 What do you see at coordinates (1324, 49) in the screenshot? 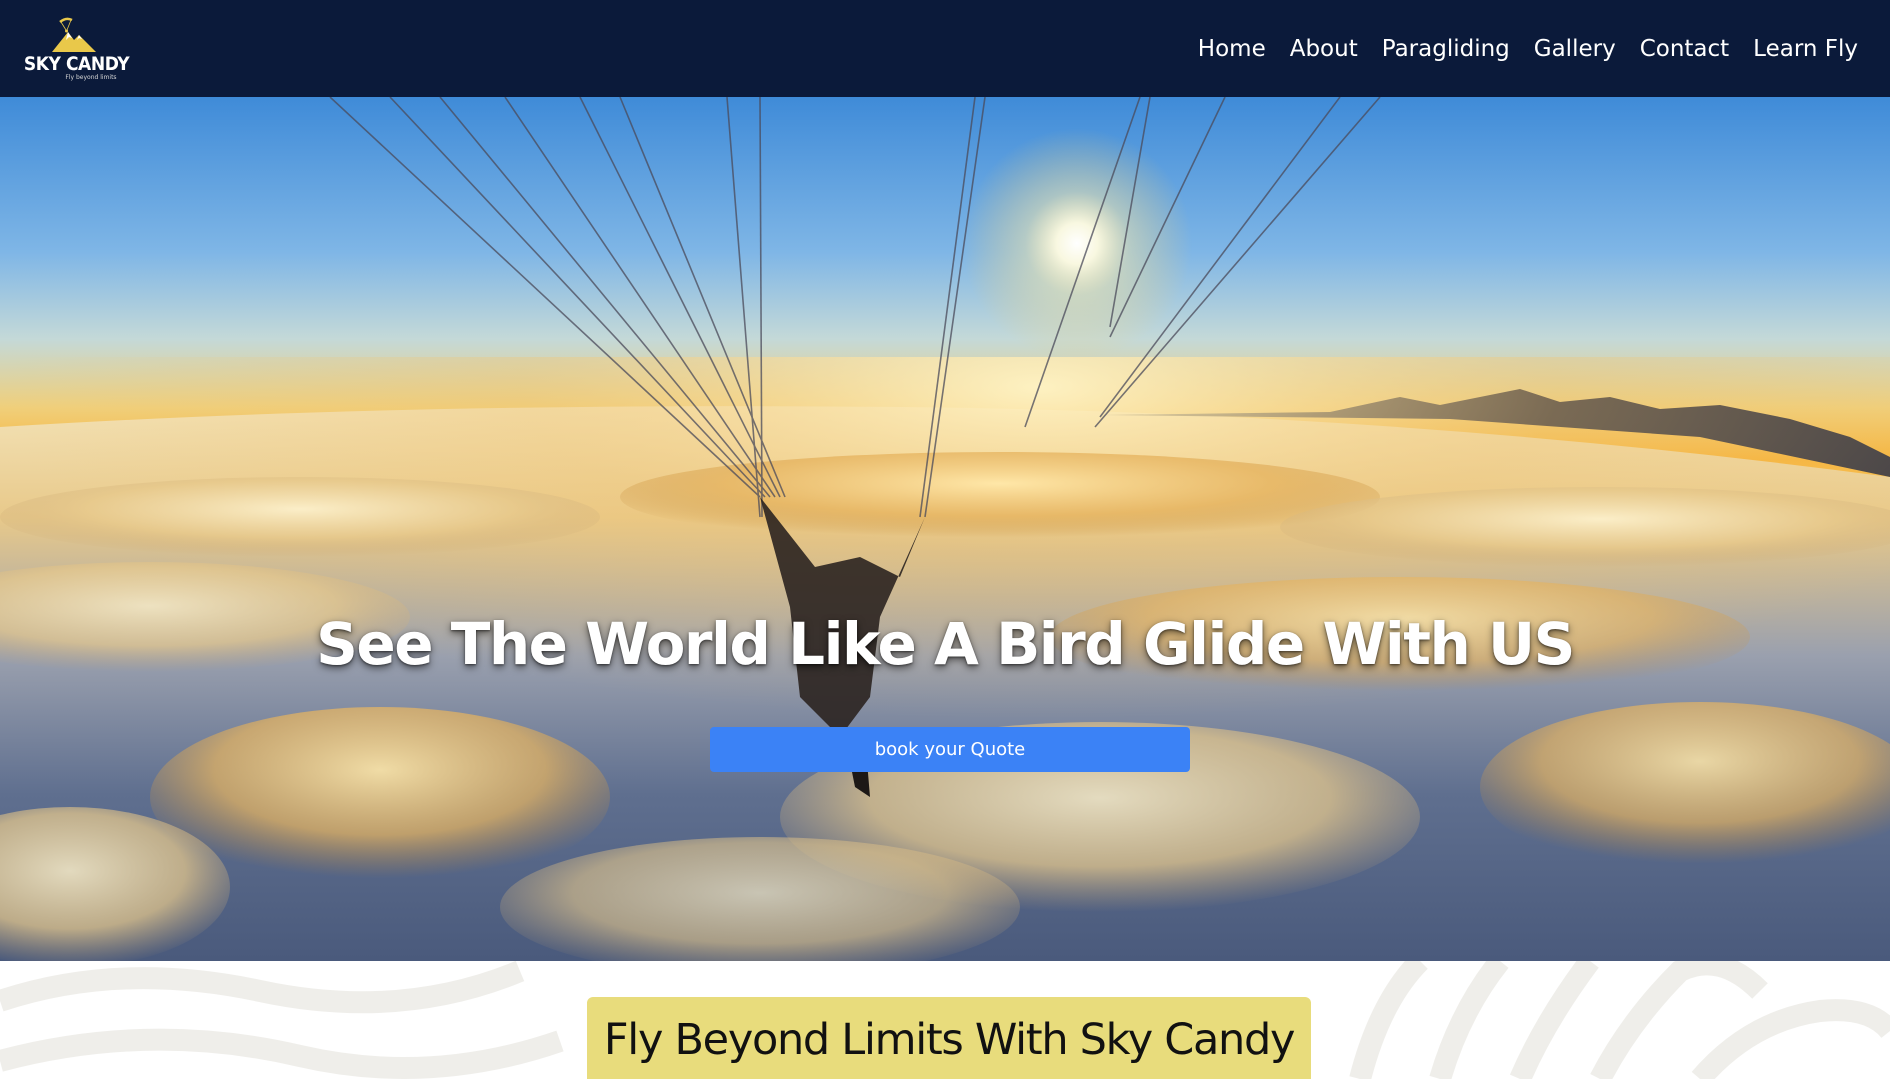
I see `nav-link-about: About` at bounding box center [1324, 49].